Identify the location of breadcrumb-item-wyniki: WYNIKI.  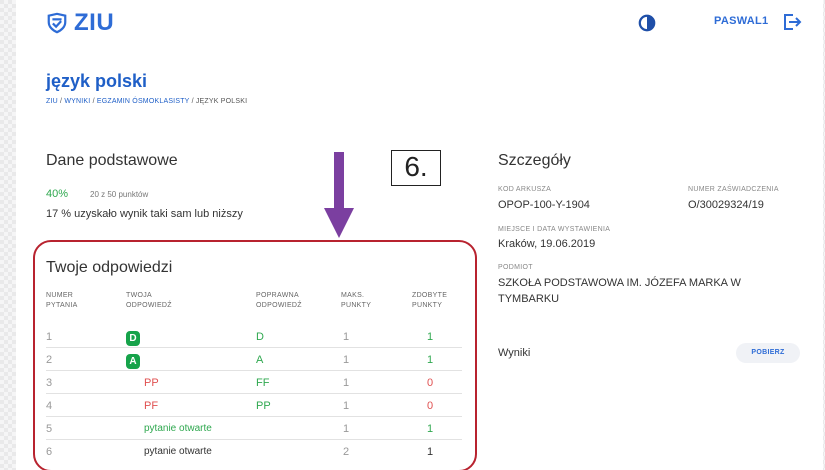
(77, 101).